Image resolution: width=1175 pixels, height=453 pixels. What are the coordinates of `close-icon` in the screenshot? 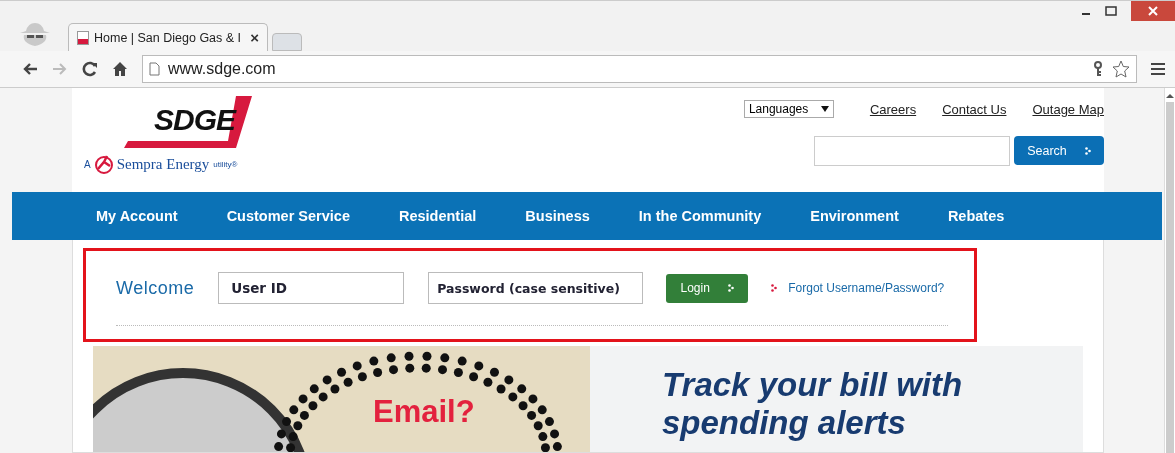 It's located at (1153, 11).